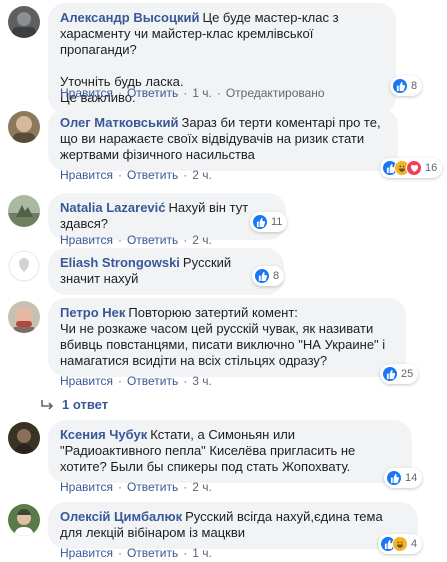 The image size is (447, 562). What do you see at coordinates (277, 222) in the screenshot?
I see `reaction-count: 11` at bounding box center [277, 222].